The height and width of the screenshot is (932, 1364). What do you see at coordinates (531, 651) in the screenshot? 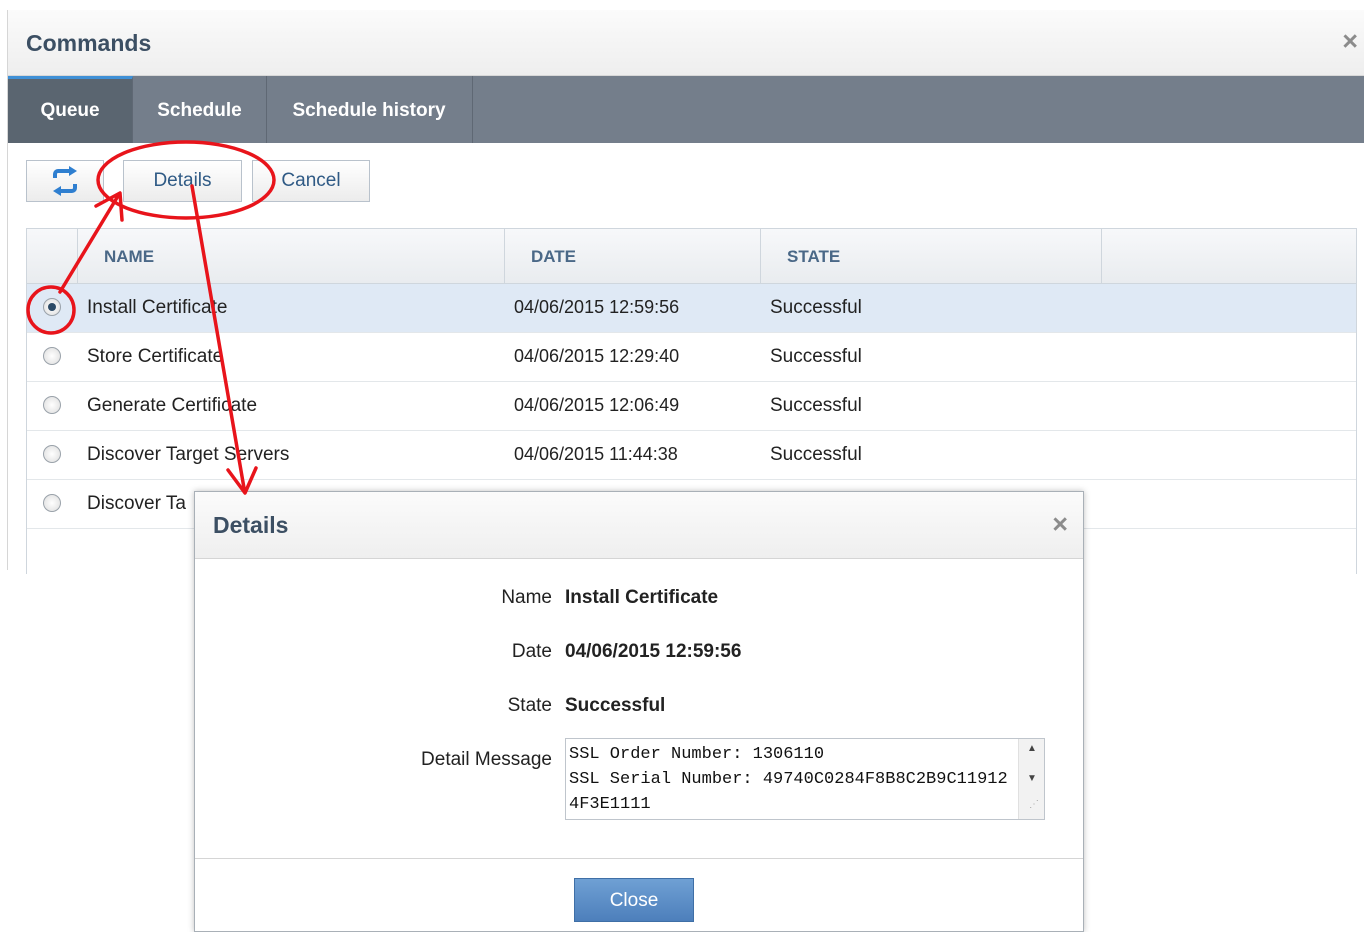
I see `date-label: Date` at bounding box center [531, 651].